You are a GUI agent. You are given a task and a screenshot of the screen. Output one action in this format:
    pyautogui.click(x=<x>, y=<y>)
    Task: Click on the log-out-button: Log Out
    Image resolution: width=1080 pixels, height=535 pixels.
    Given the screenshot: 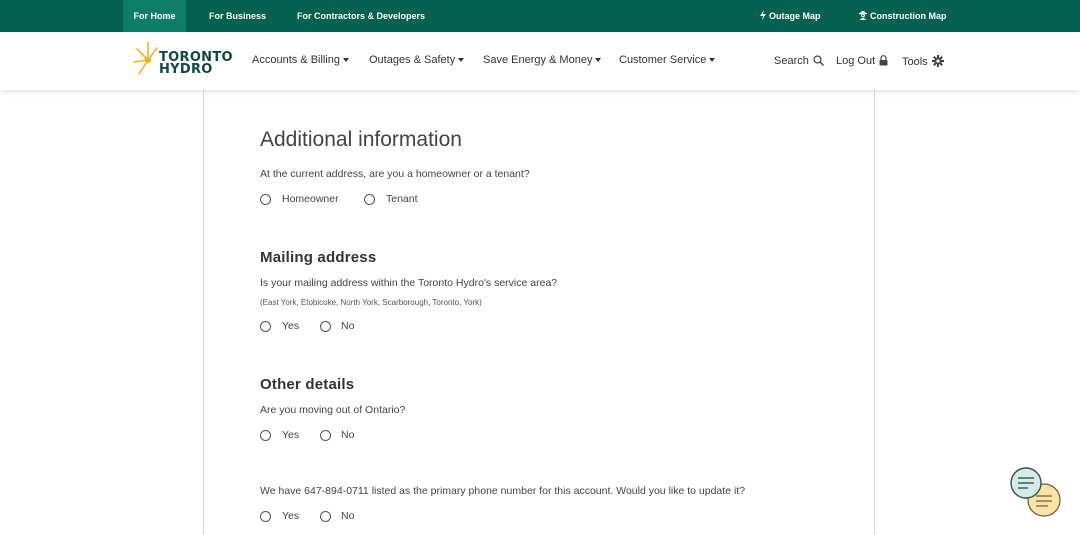 What is the action you would take?
    pyautogui.click(x=862, y=61)
    